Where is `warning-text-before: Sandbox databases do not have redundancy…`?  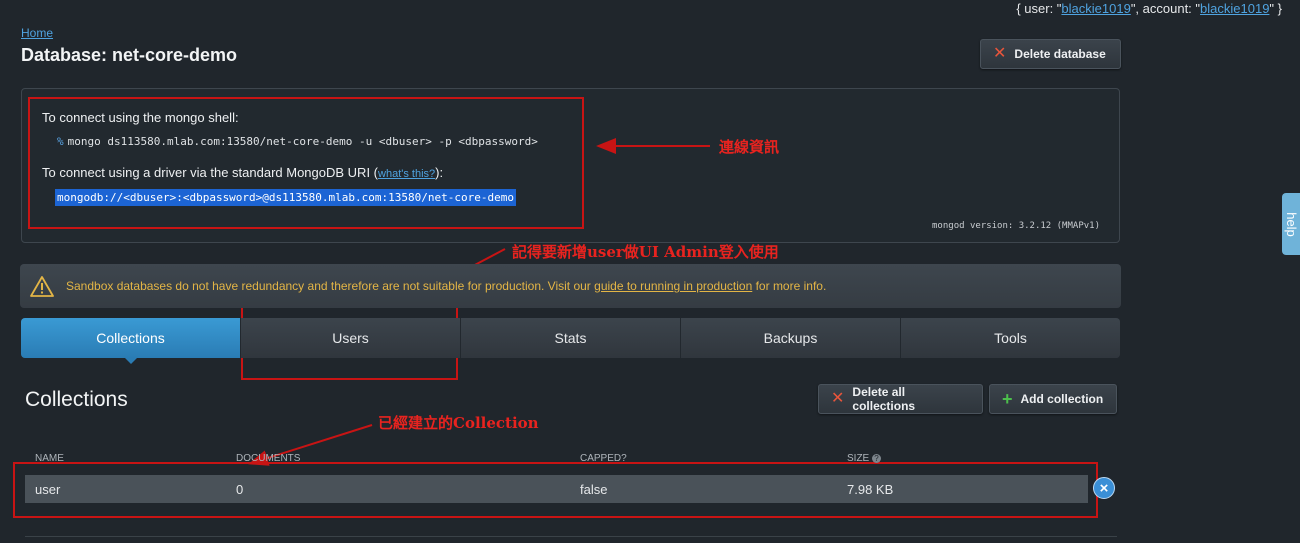 warning-text-before: Sandbox databases do not have redundancy… is located at coordinates (330, 286).